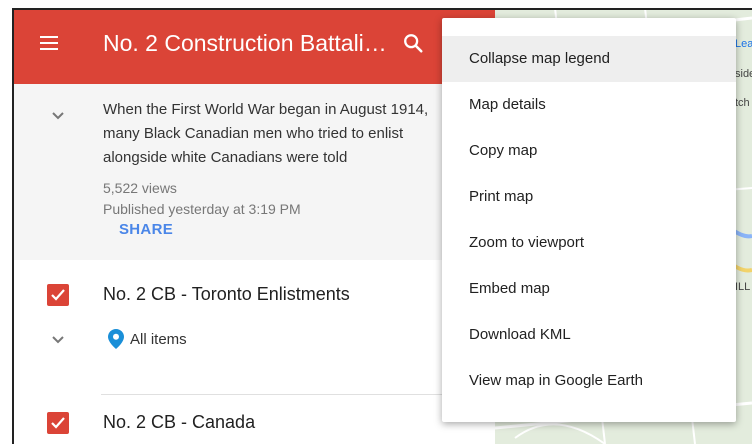 The height and width of the screenshot is (444, 752). Describe the element at coordinates (116, 341) in the screenshot. I see `map-pin-icon` at that location.